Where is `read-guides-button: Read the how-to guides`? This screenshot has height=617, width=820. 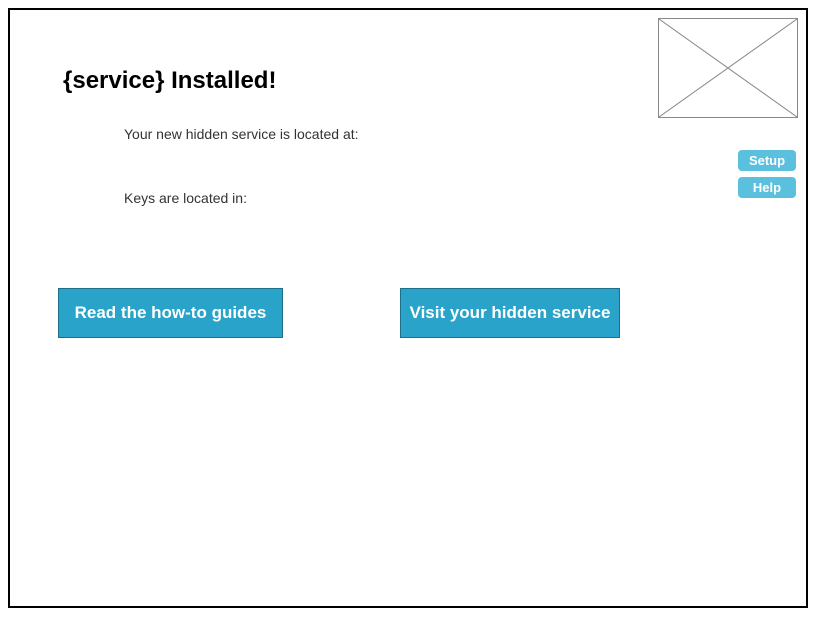
read-guides-button: Read the how-to guides is located at coordinates (170, 313).